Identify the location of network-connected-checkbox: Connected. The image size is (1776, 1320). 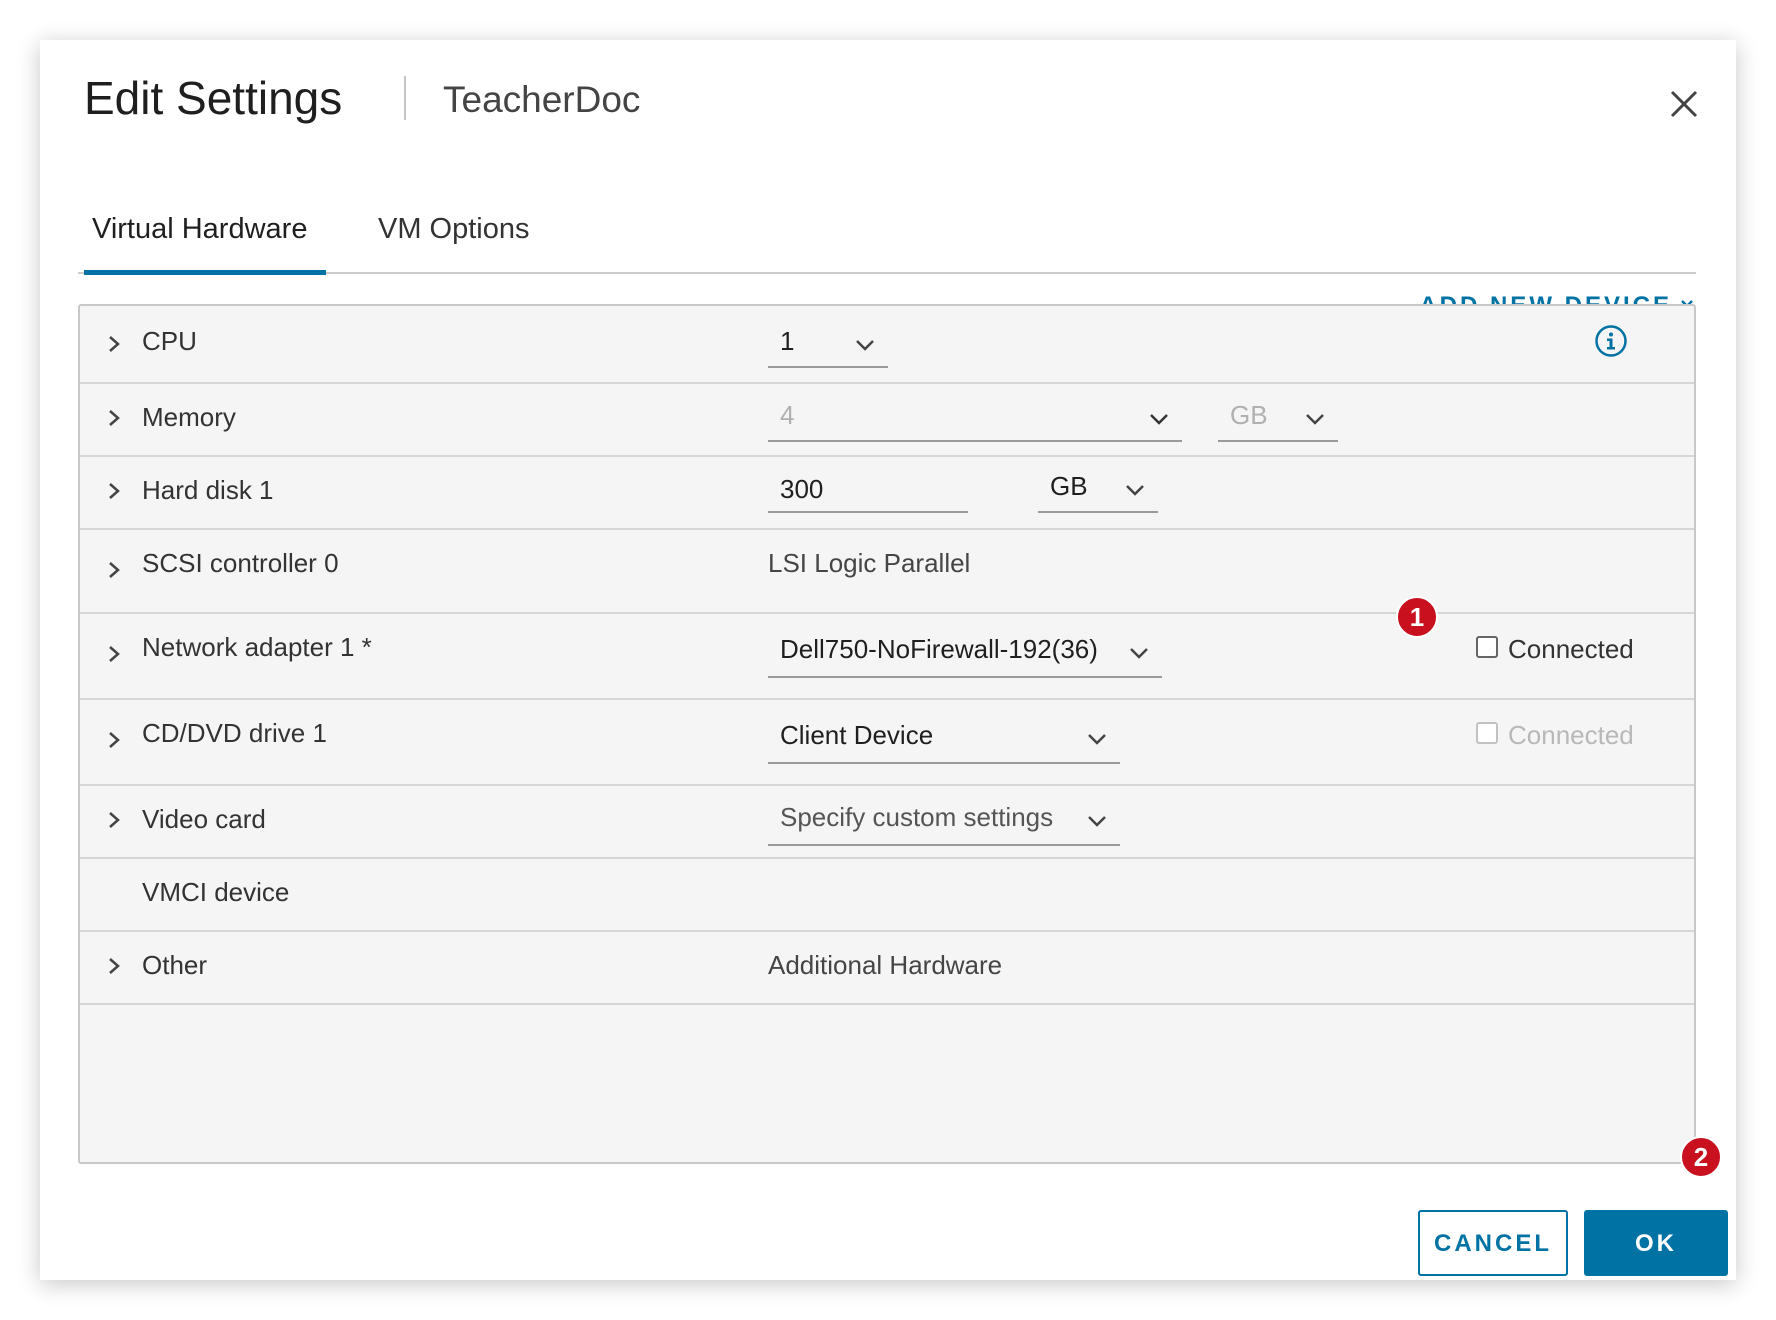
(1571, 649).